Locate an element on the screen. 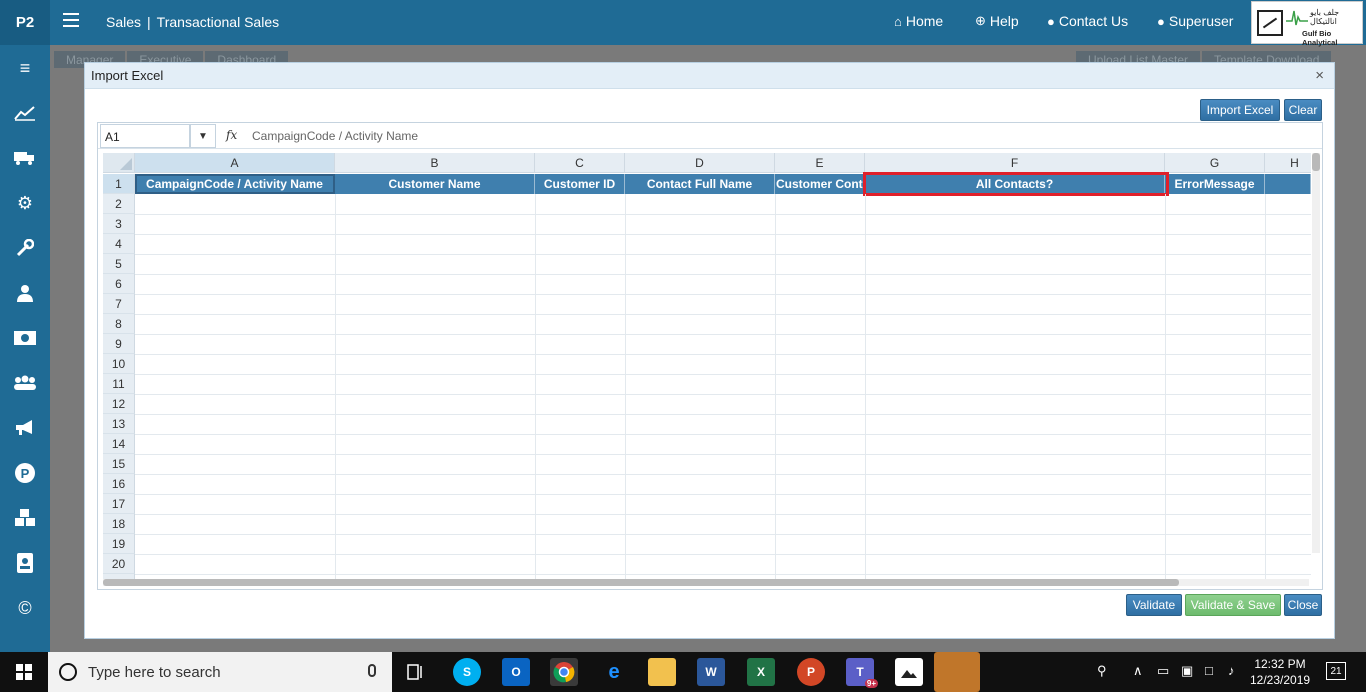 The height and width of the screenshot is (692, 1366). battery-icon: ▭ is located at coordinates (1163, 671).